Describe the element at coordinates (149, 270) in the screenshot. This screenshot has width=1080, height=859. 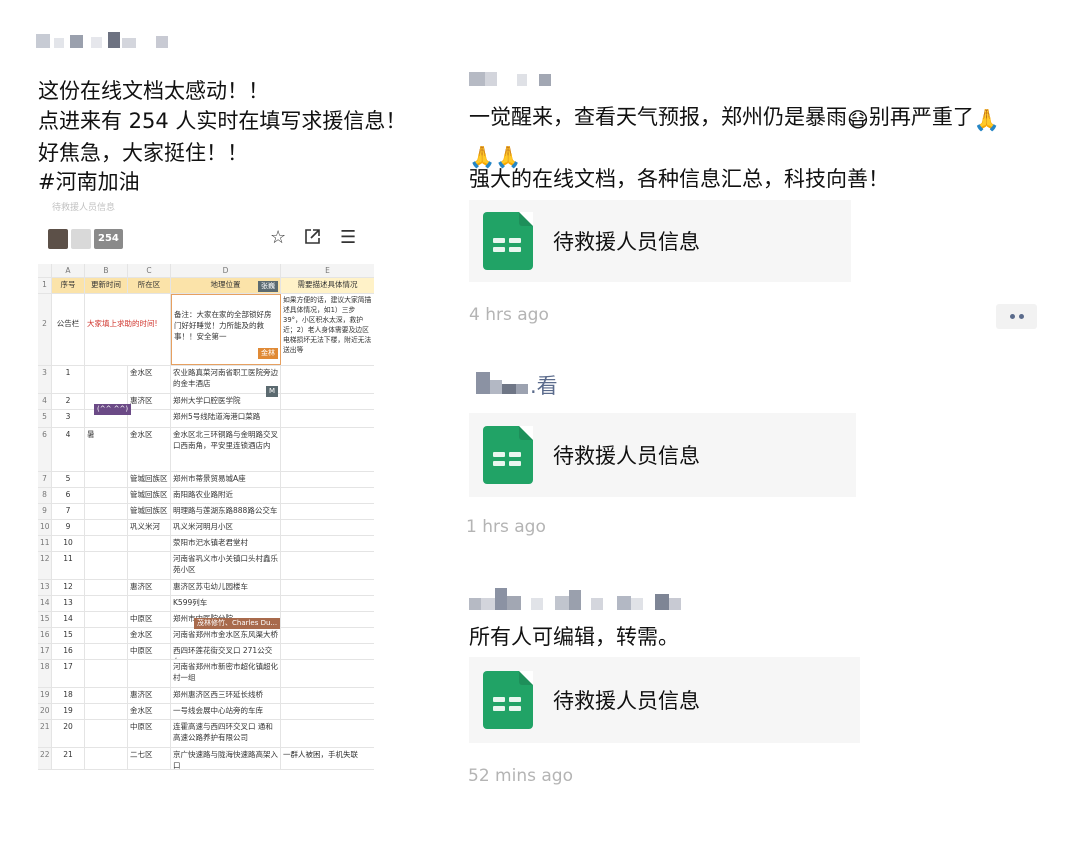
I see `col-letter: C` at that location.